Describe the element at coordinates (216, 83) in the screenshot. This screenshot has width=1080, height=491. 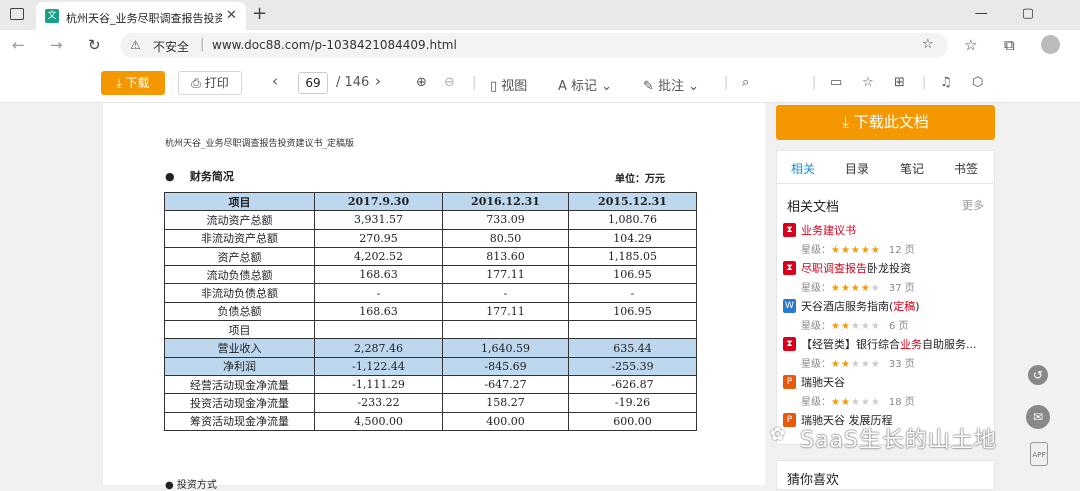
I see `print-label: 打印` at that location.